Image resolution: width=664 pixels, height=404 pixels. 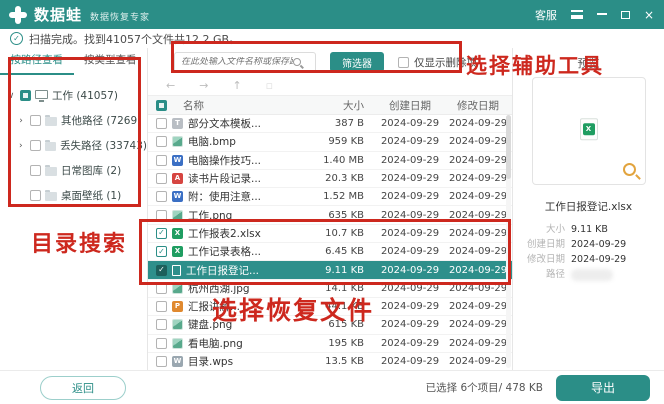 I want to click on tree-item: › 丢失路径 (33743), so click(x=73, y=145).